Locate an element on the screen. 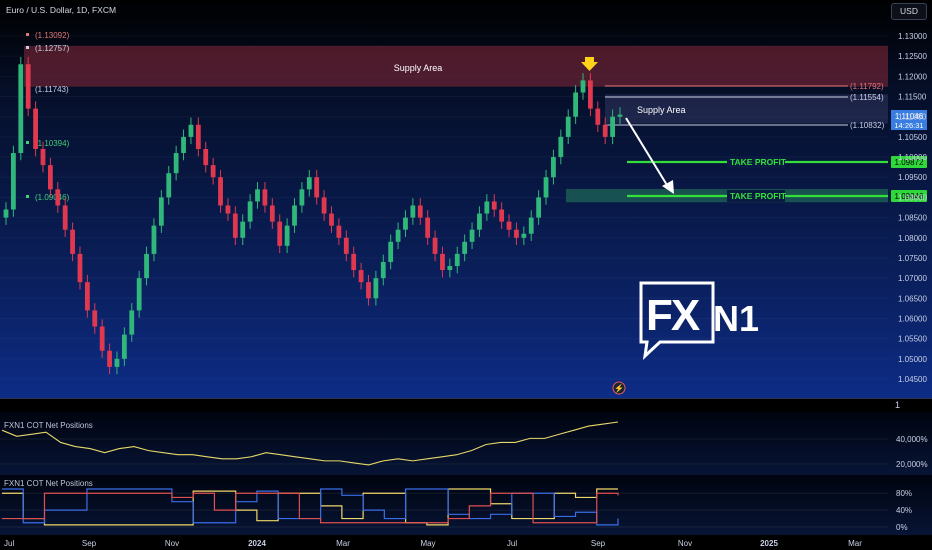 Image resolution: width=932 pixels, height=550 pixels. y-tick-label: 1.11000 is located at coordinates (912, 117).